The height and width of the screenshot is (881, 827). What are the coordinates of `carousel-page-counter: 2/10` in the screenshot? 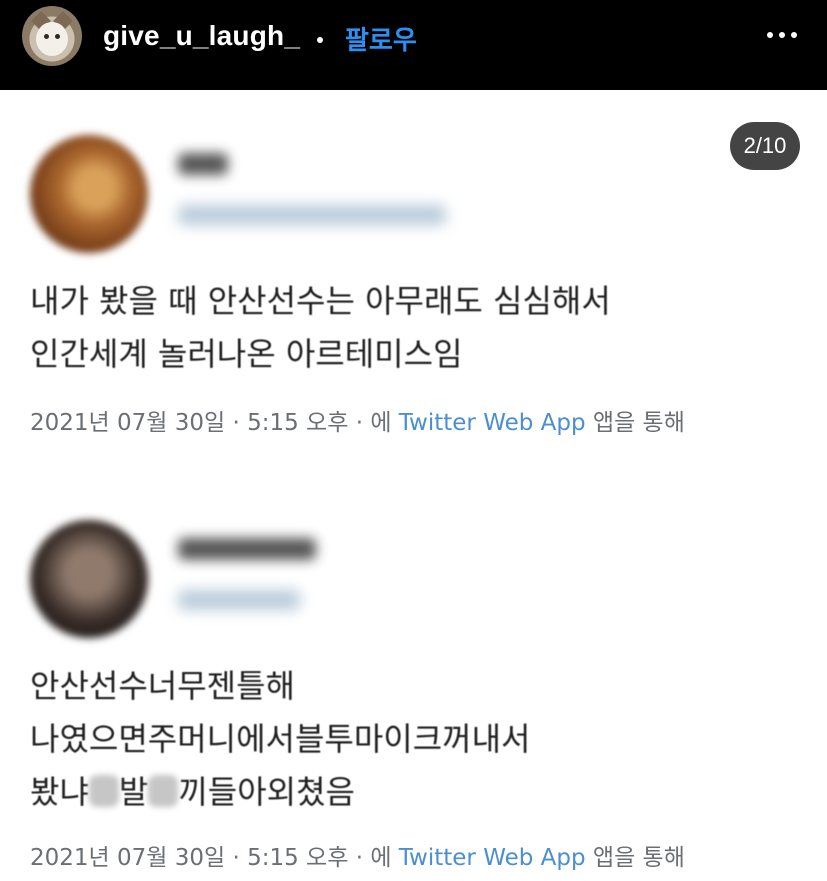 It's located at (765, 146).